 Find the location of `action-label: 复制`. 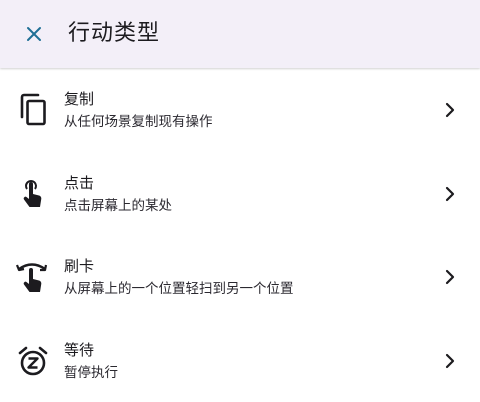

action-label: 复制 is located at coordinates (79, 99).